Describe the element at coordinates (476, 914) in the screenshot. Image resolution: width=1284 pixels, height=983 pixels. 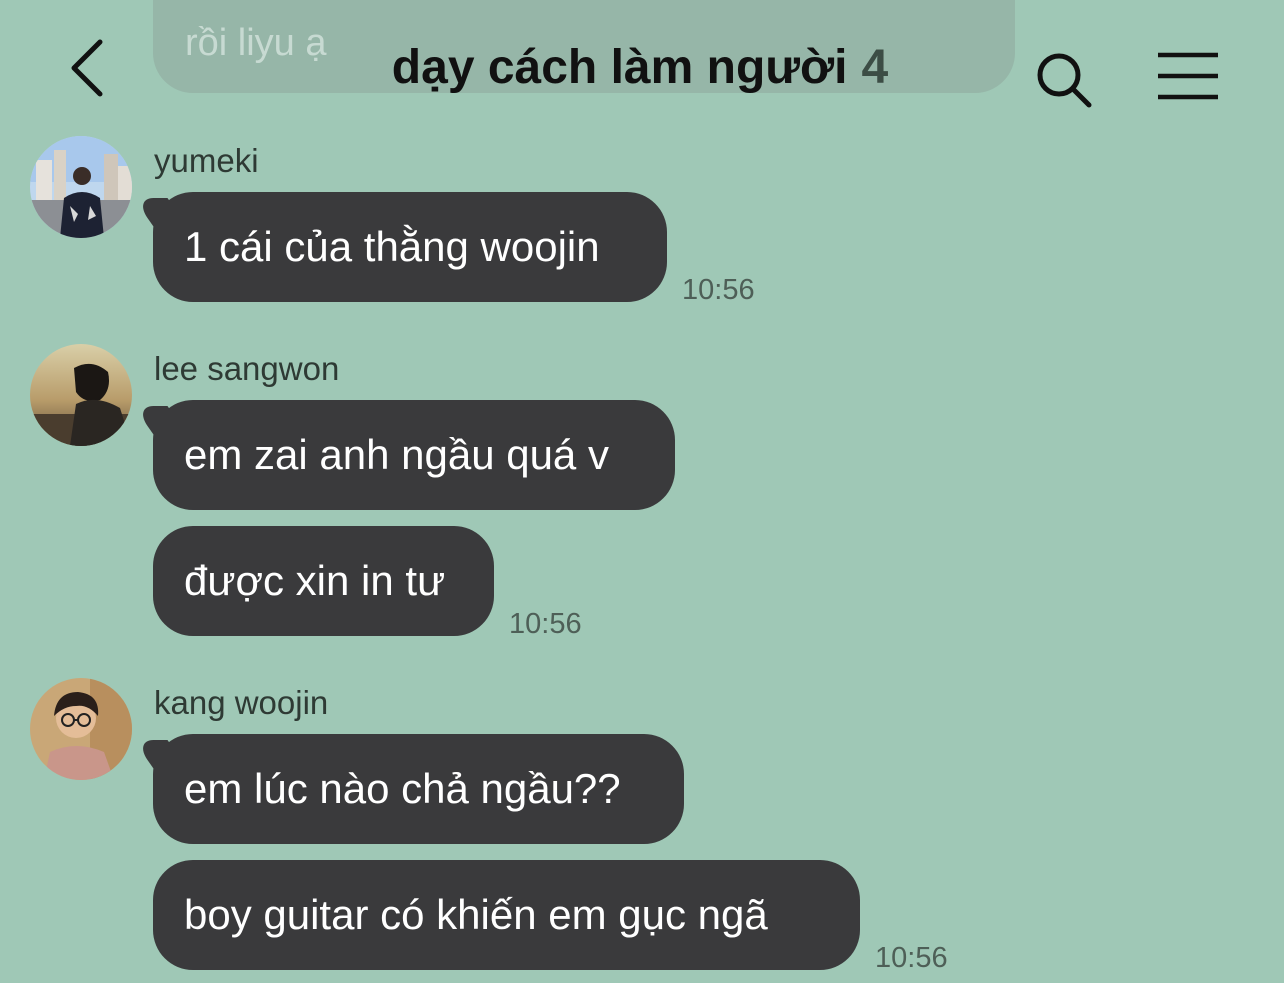
I see `message-text: boy guitar có khiến em gục ngã` at that location.